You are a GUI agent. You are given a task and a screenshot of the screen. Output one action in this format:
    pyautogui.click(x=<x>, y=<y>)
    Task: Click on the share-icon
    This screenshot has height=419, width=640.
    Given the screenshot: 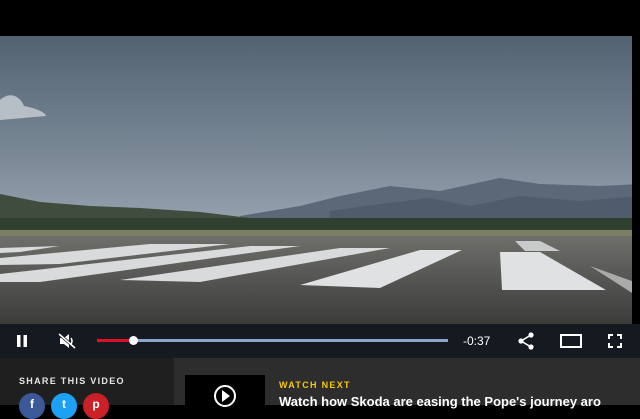 What is the action you would take?
    pyautogui.click(x=526, y=341)
    